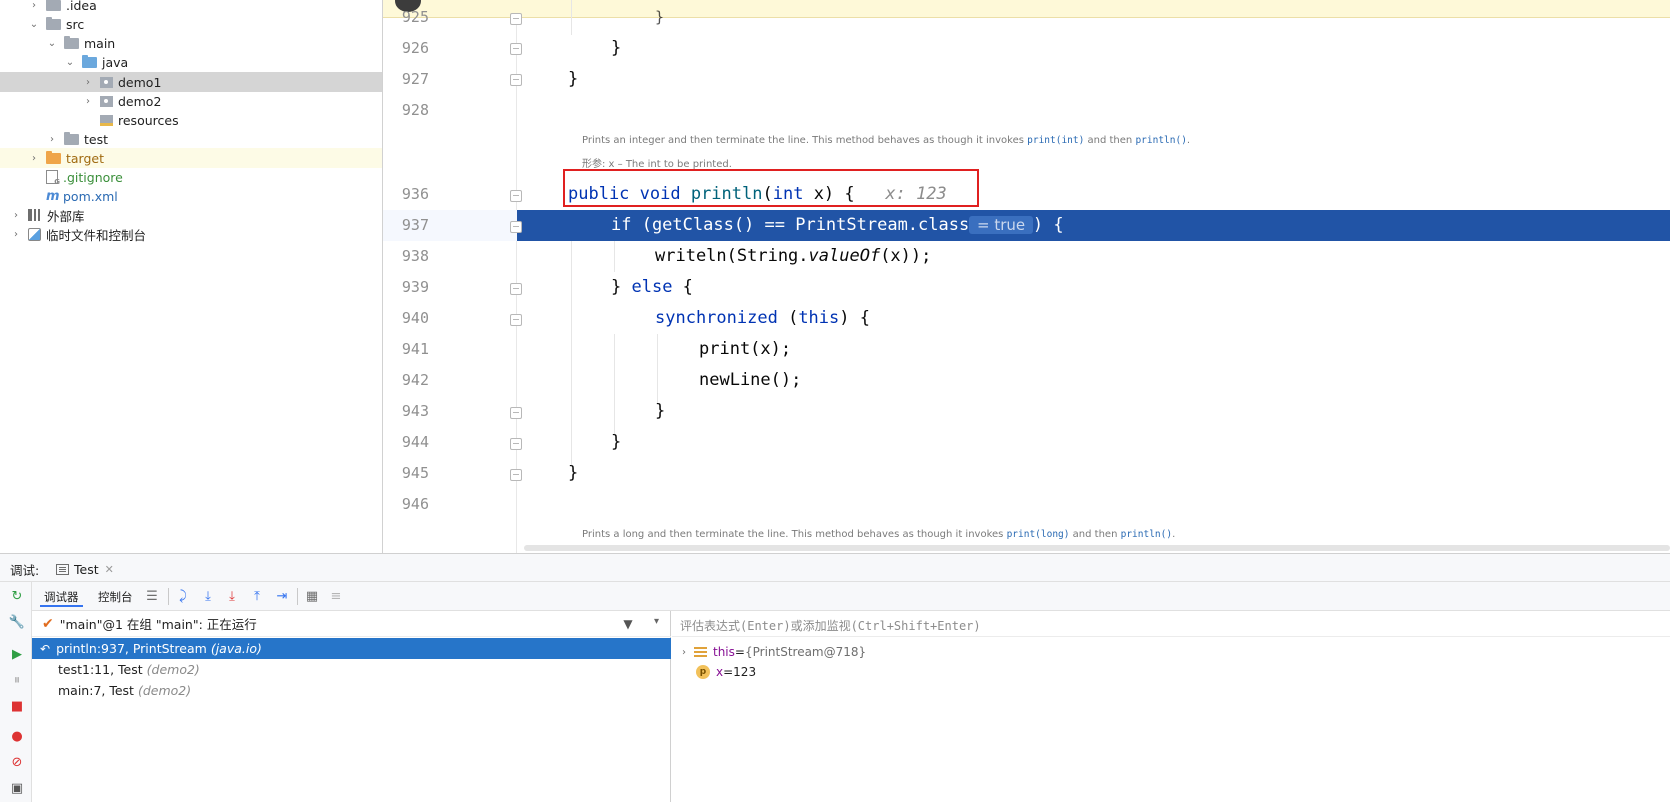  Describe the element at coordinates (168, 596) in the screenshot. I see `toolbar-separator` at that location.